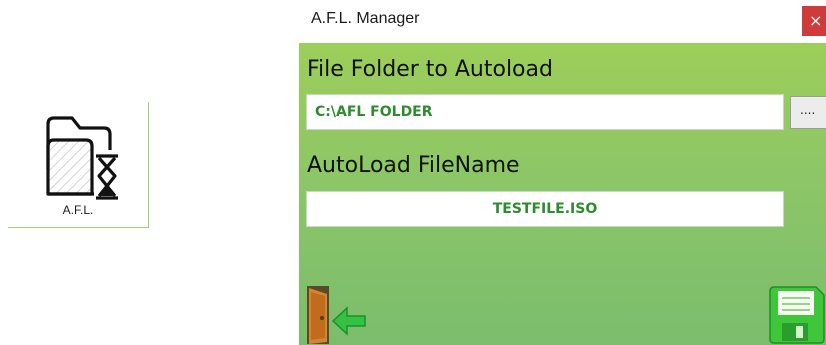 This screenshot has width=826, height=345. I want to click on folder-heading: File Folder to Autoload, so click(430, 69).